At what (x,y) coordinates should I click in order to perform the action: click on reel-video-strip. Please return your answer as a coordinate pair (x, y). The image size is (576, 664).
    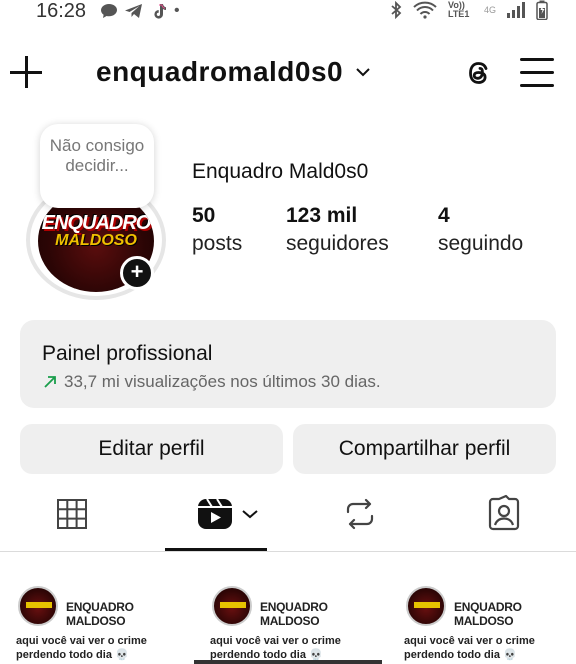
    Looking at the image, I should click on (288, 662).